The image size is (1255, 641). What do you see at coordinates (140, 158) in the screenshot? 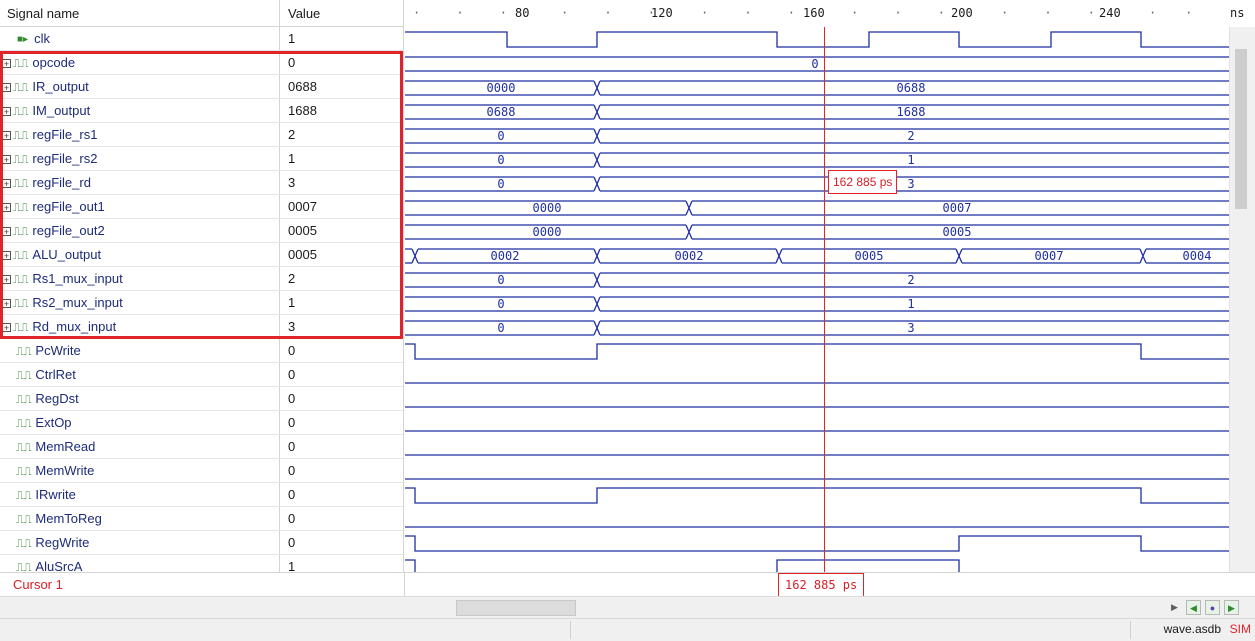
I see `signal-name-cell: + ⎍⎍ regFile_rs2` at bounding box center [140, 158].